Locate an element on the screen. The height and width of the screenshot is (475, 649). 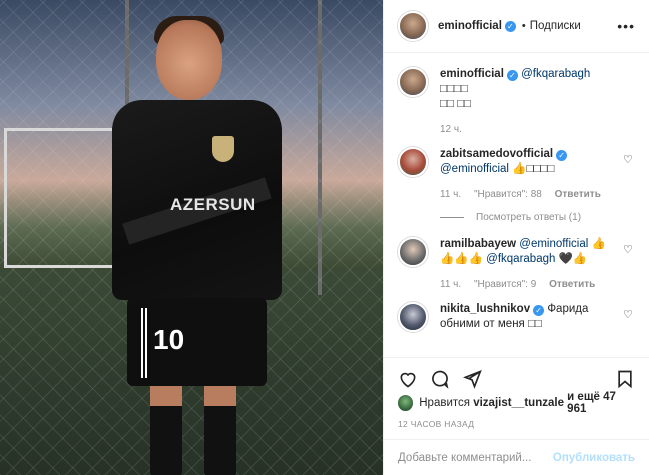
player-knee-right is located at coordinates (220, 396).